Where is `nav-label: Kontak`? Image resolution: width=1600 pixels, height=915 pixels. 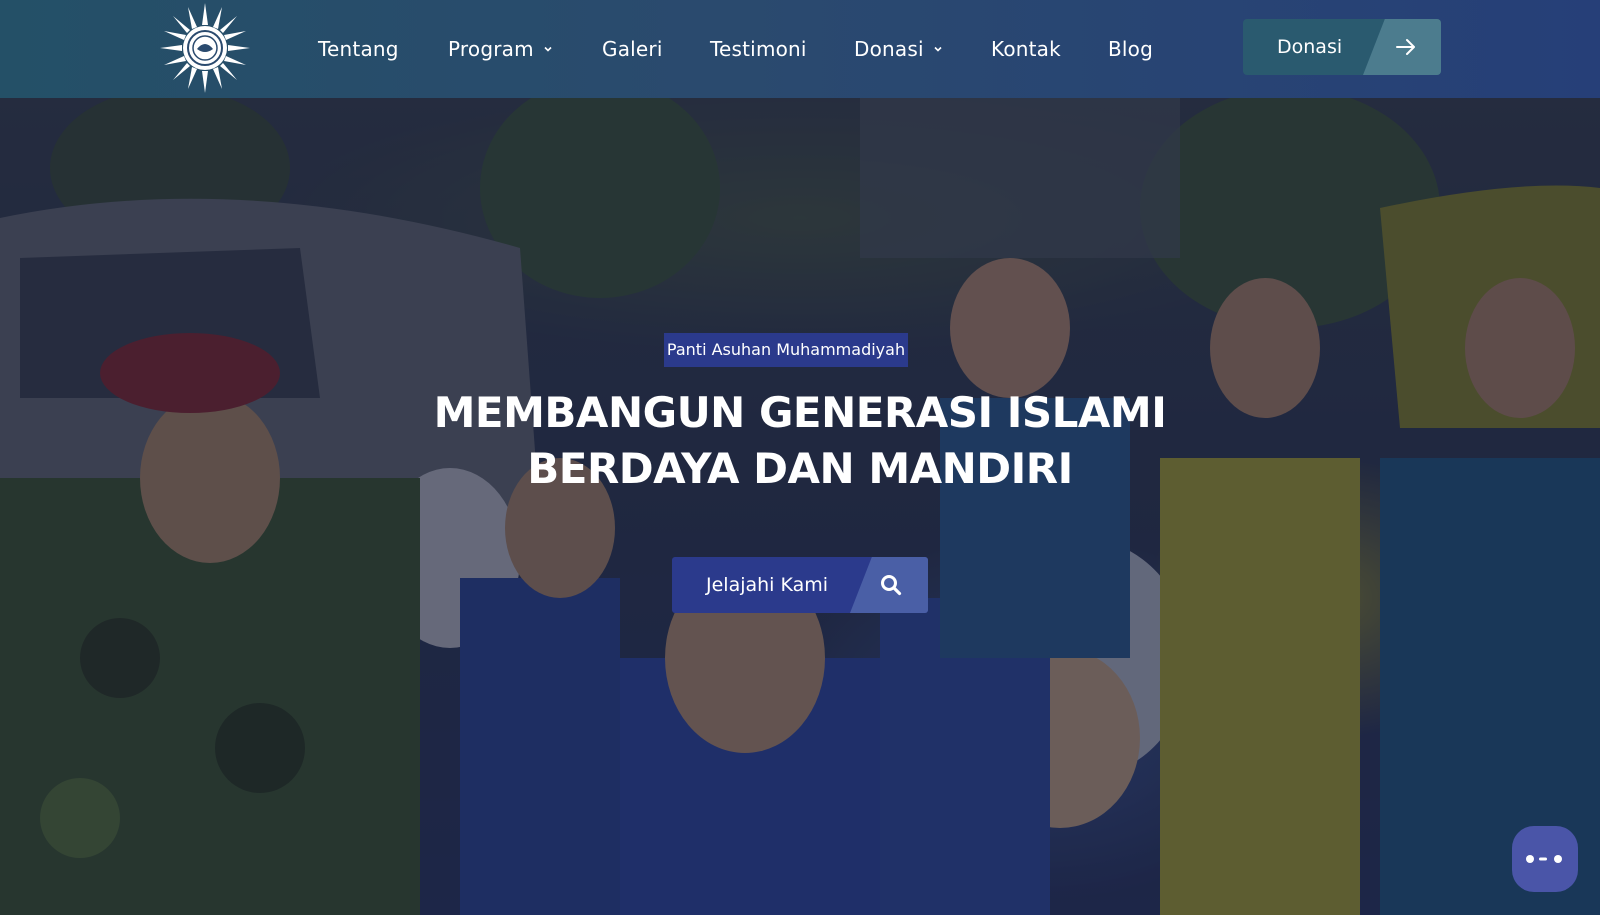
nav-label: Kontak is located at coordinates (1026, 49).